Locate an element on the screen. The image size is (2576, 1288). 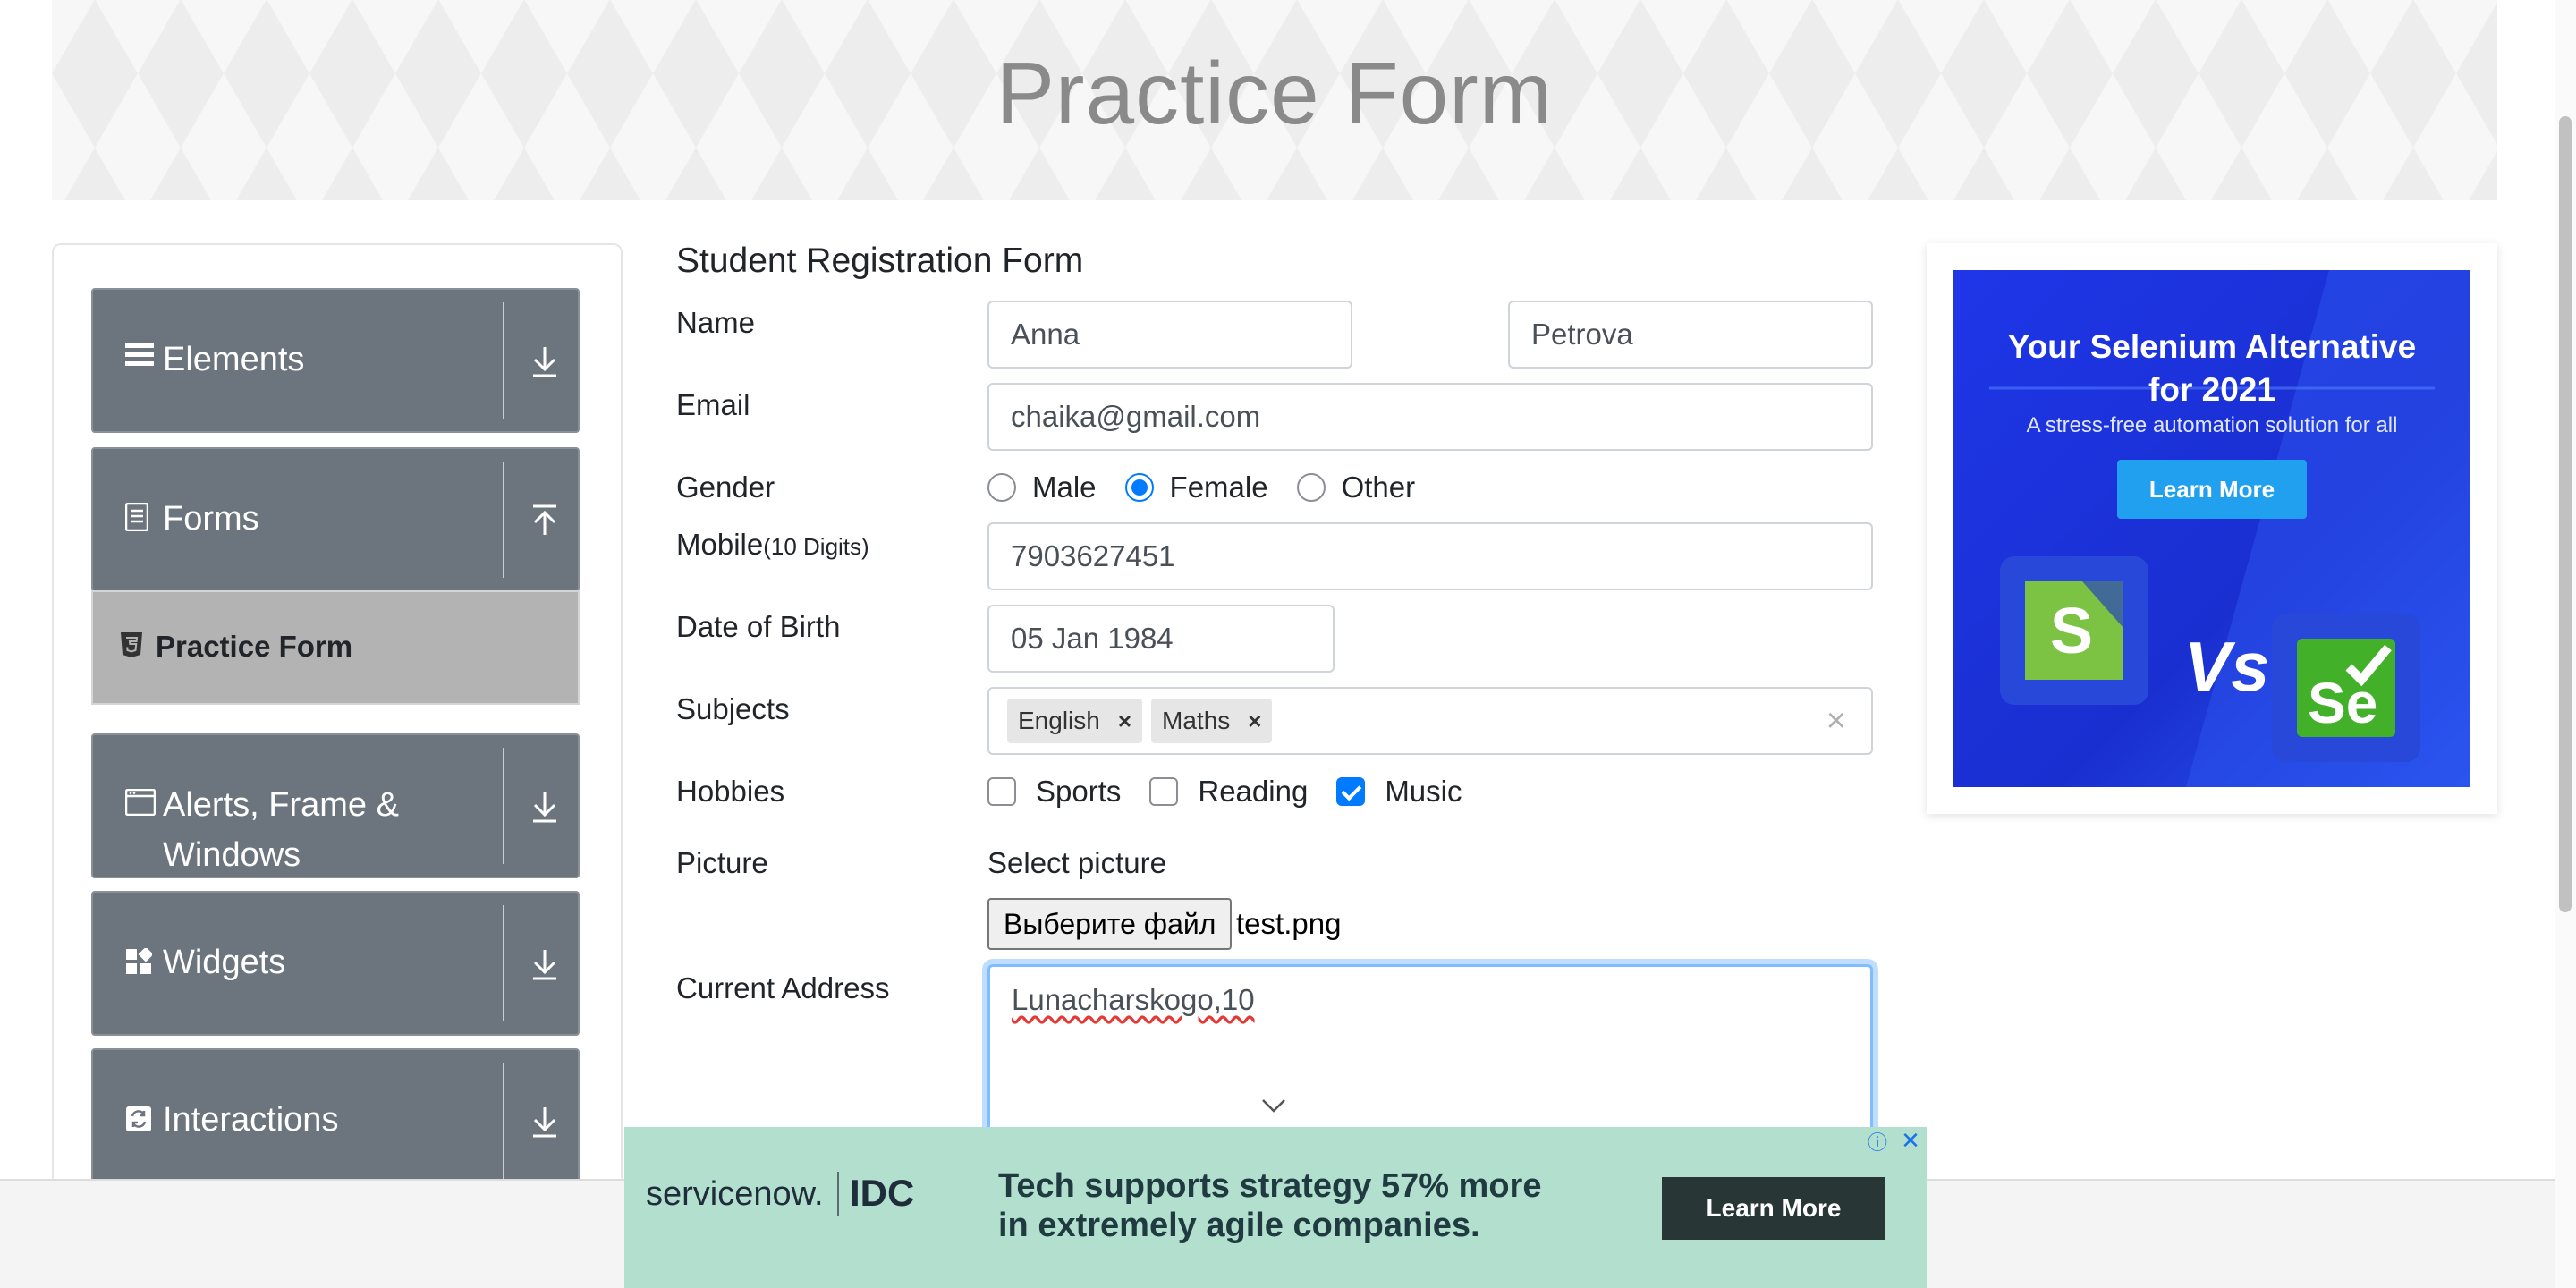
window-icon is located at coordinates (140, 805).